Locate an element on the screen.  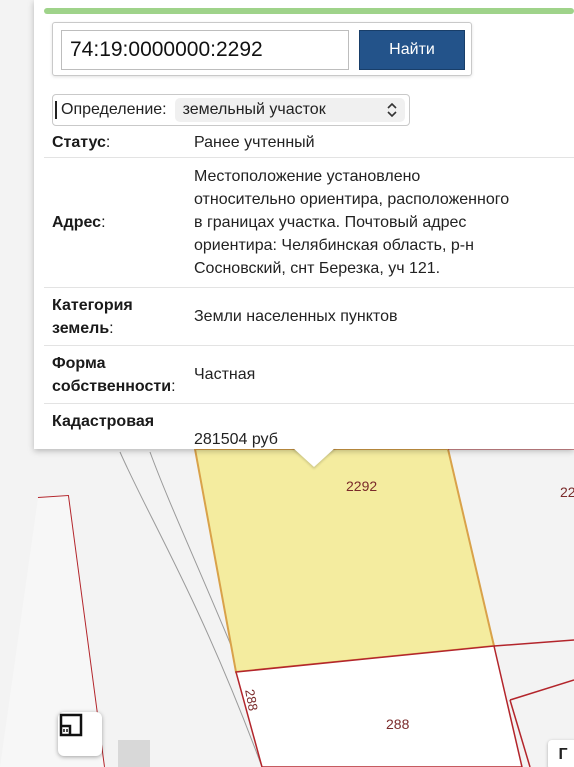
category-value: Земли населенных пунктов is located at coordinates (296, 316).